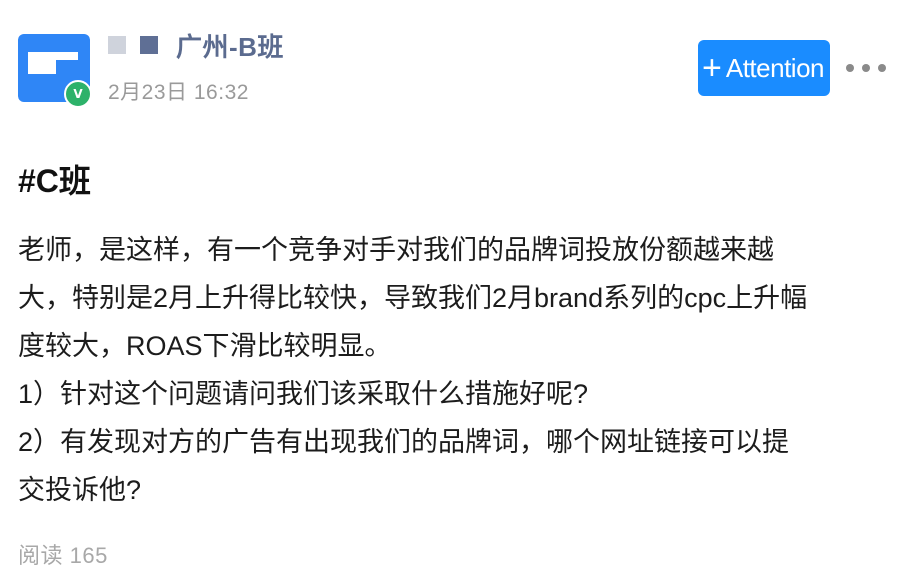 This screenshot has width=906, height=586. I want to click on post-text-line: 大，特别是2月上升得比较快，导致我们2月brand系列的cpc上升幅, so click(413, 298).